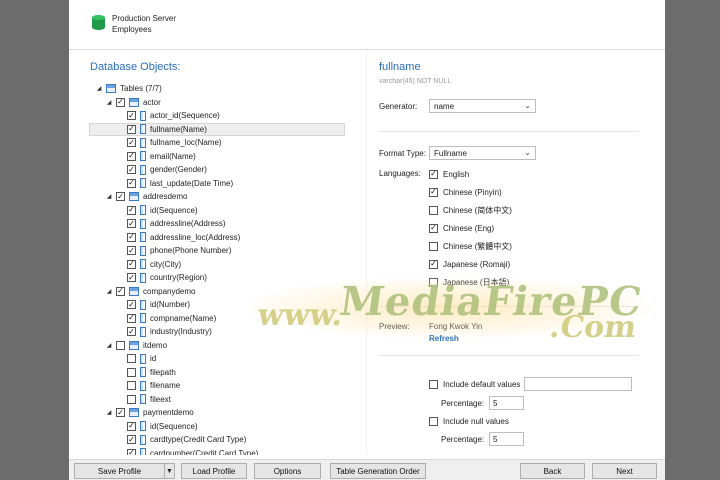 The width and height of the screenshot is (720, 480). Describe the element at coordinates (506, 403) in the screenshot. I see `percentage-default-input: 5` at that location.